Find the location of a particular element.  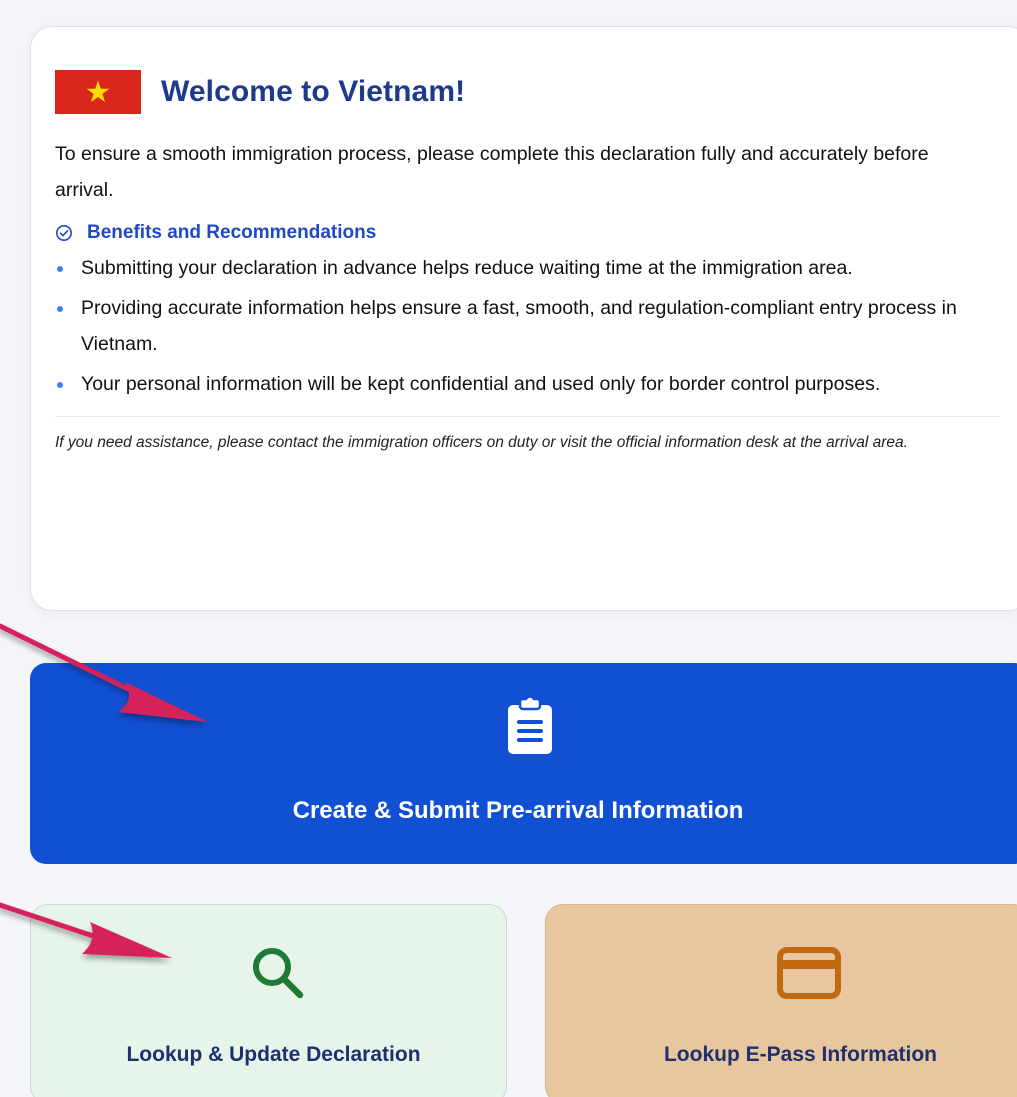

search-icon is located at coordinates (277, 973).